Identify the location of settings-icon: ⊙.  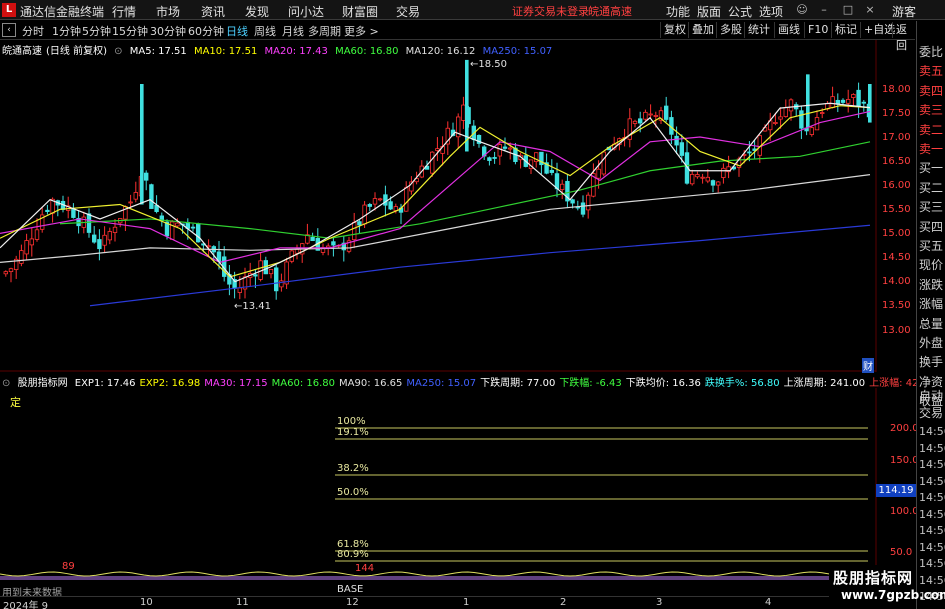
(118, 51).